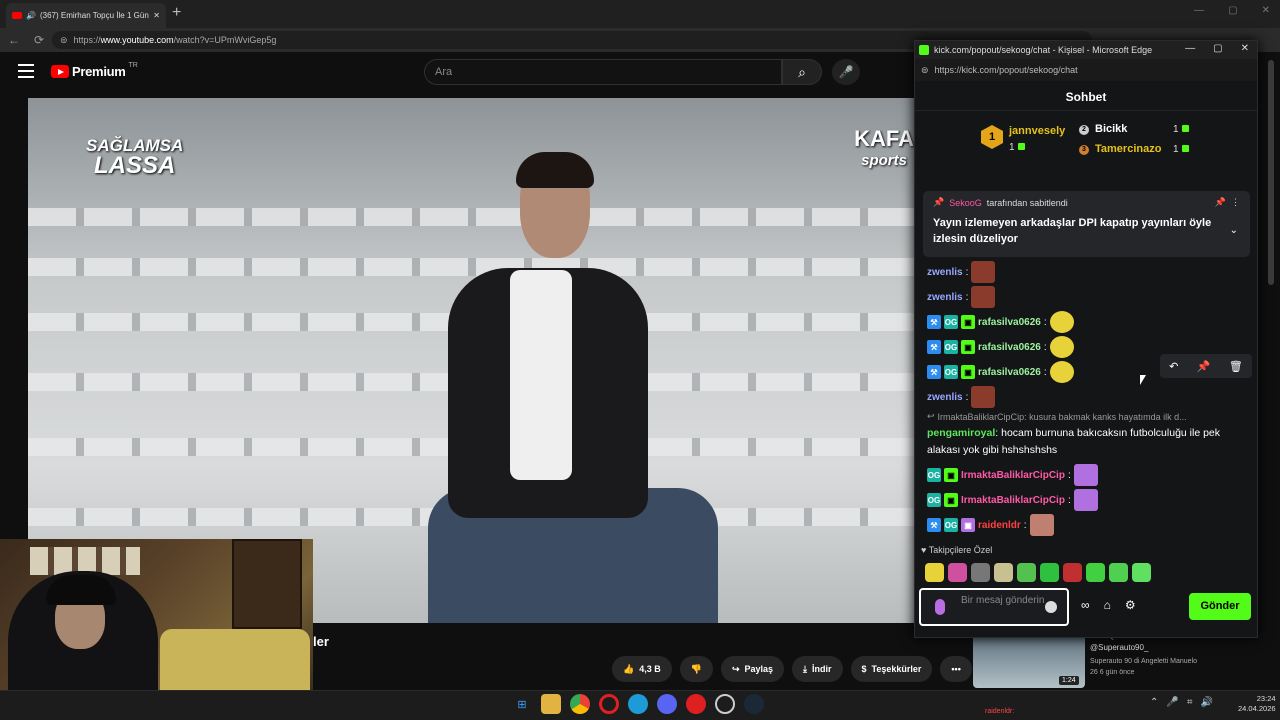  I want to click on popout-address-bar: ⊜ https://kick.com/popout/sekoog/chat, so click(1086, 70).